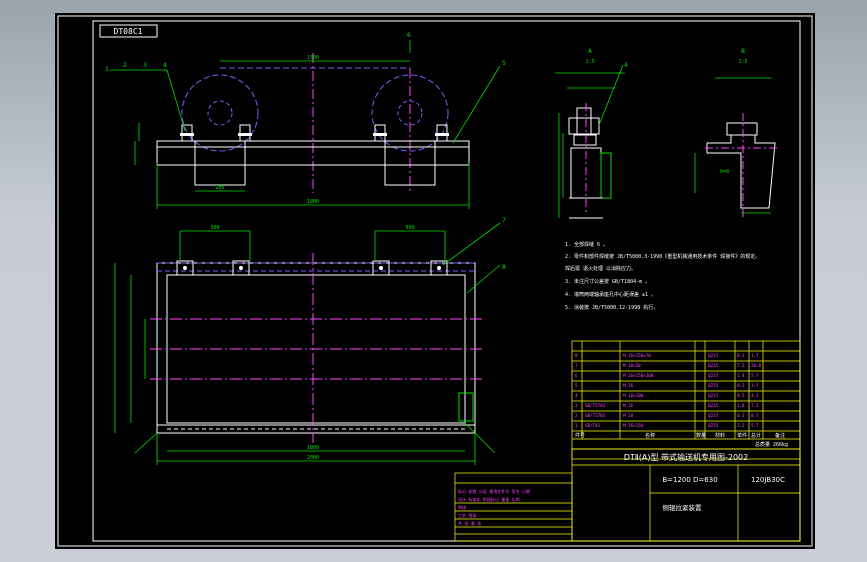 This screenshot has height=562, width=867. I want to click on callout-3: 3, so click(145, 65).